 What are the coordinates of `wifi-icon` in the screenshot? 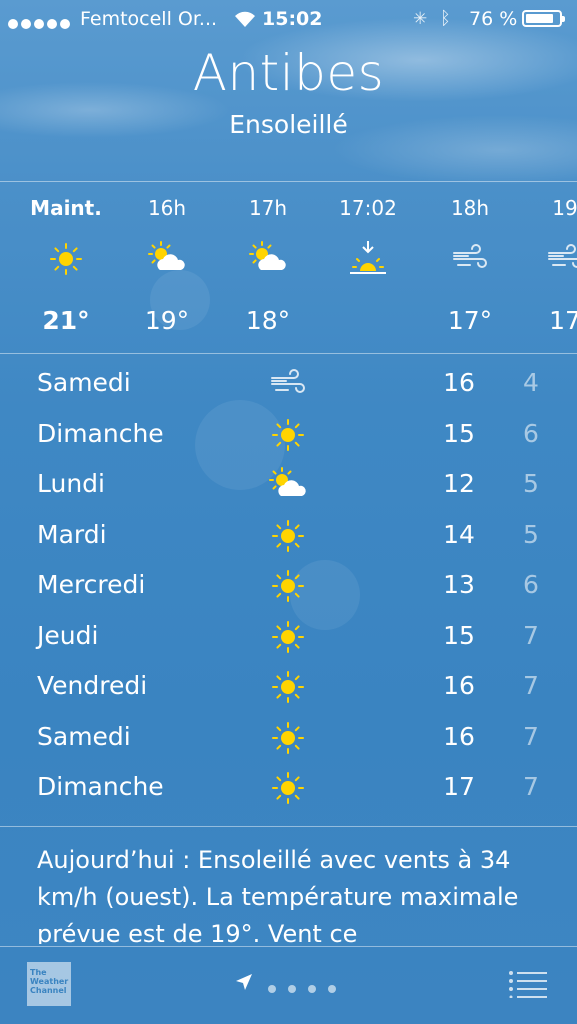 It's located at (245, 21).